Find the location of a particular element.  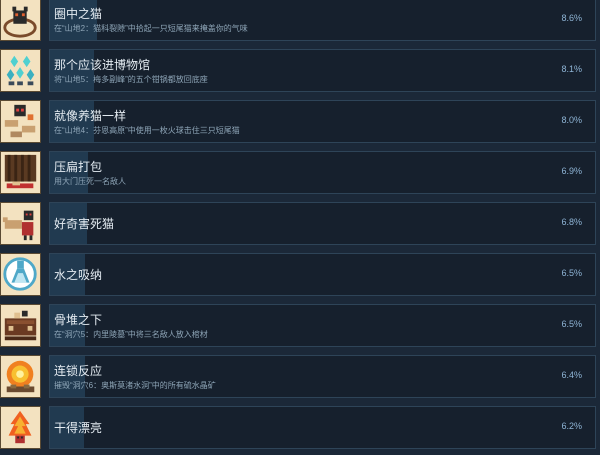

fire-hero-icon is located at coordinates (20, 427).